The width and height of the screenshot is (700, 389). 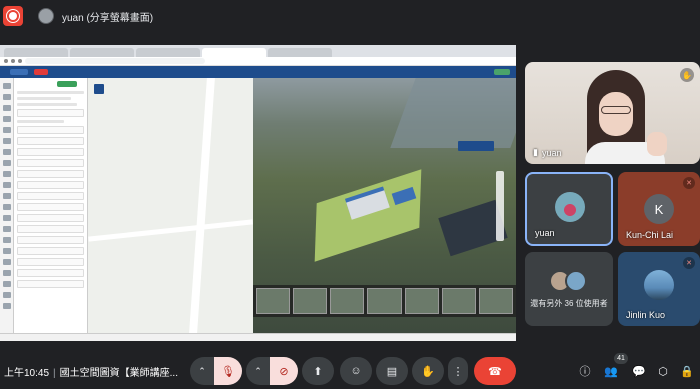 I want to click on speaker-name: ▮ yuan, so click(x=547, y=152).